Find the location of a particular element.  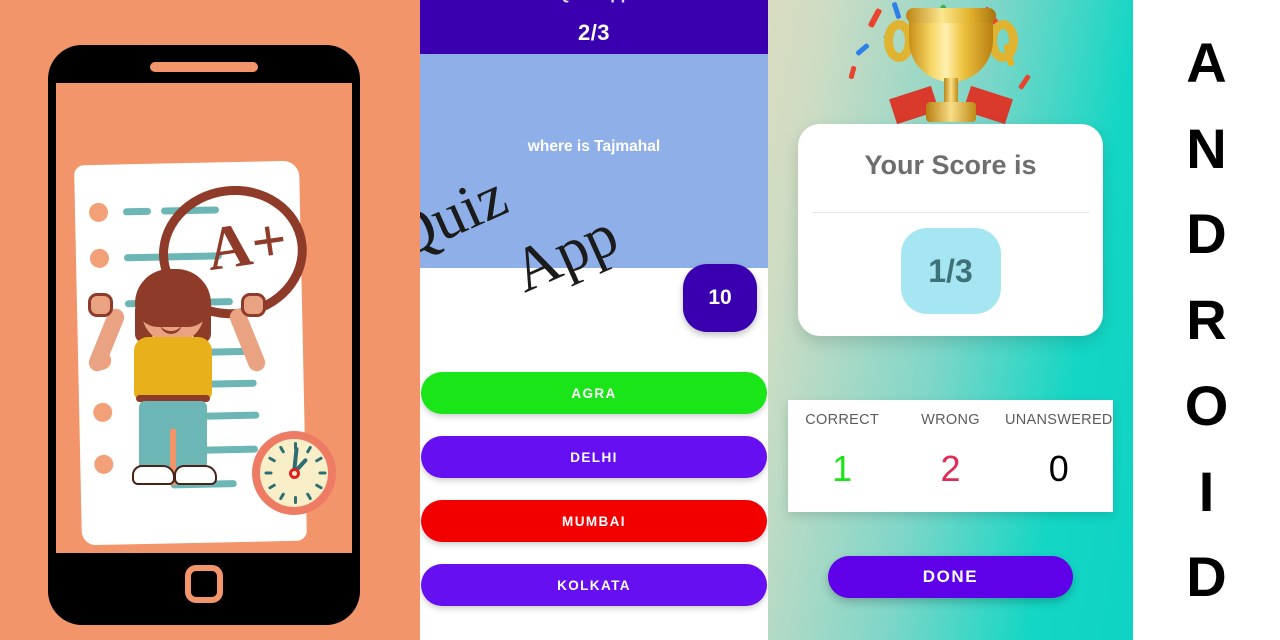

android-letter: O is located at coordinates (1206, 405).